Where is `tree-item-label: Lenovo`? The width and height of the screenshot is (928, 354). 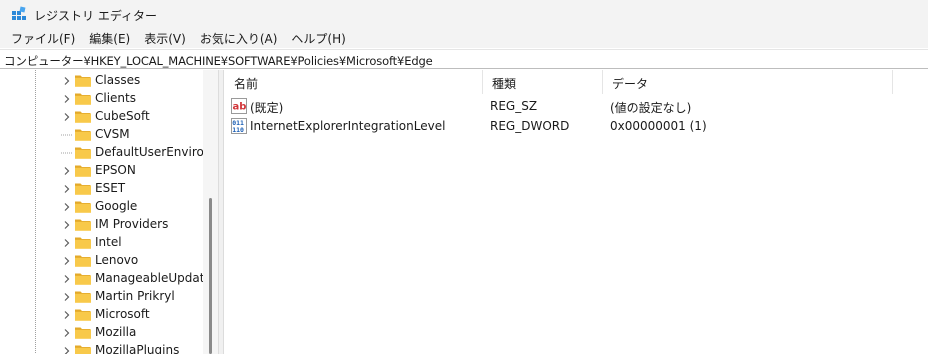
tree-item-label: Lenovo is located at coordinates (117, 260).